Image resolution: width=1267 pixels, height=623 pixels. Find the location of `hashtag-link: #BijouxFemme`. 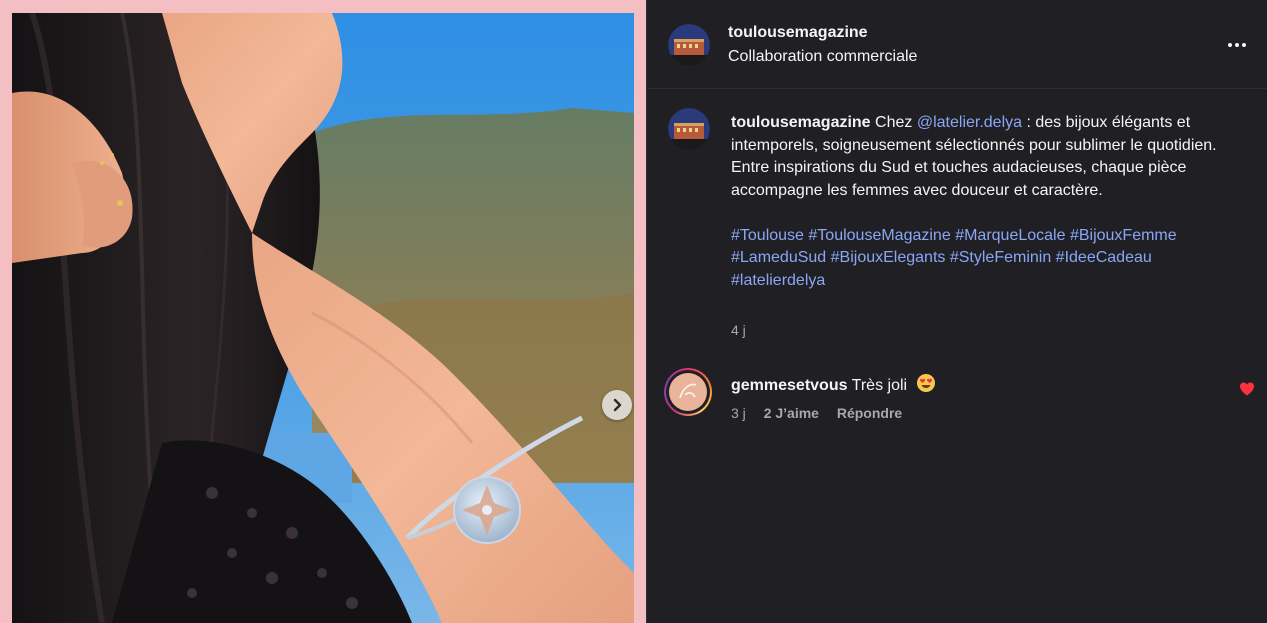

hashtag-link: #BijouxFemme is located at coordinates (1123, 235).